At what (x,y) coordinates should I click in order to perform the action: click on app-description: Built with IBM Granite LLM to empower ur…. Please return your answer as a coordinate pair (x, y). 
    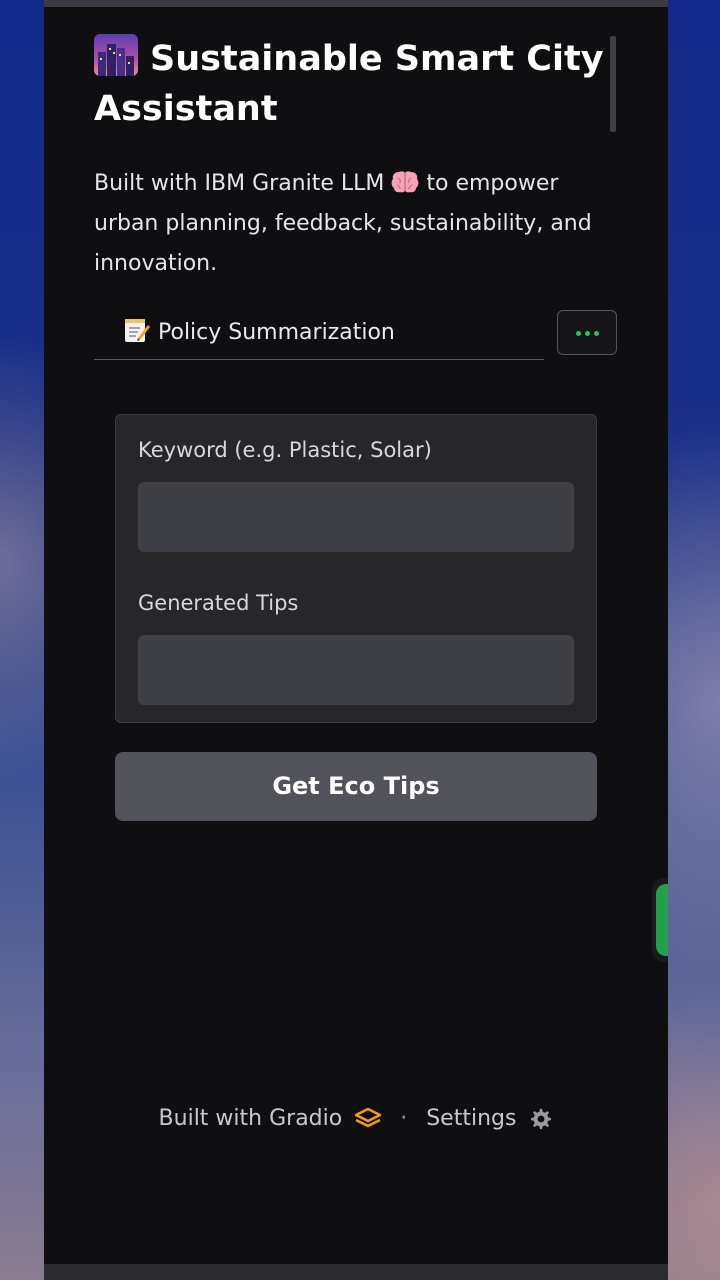
    Looking at the image, I should click on (359, 224).